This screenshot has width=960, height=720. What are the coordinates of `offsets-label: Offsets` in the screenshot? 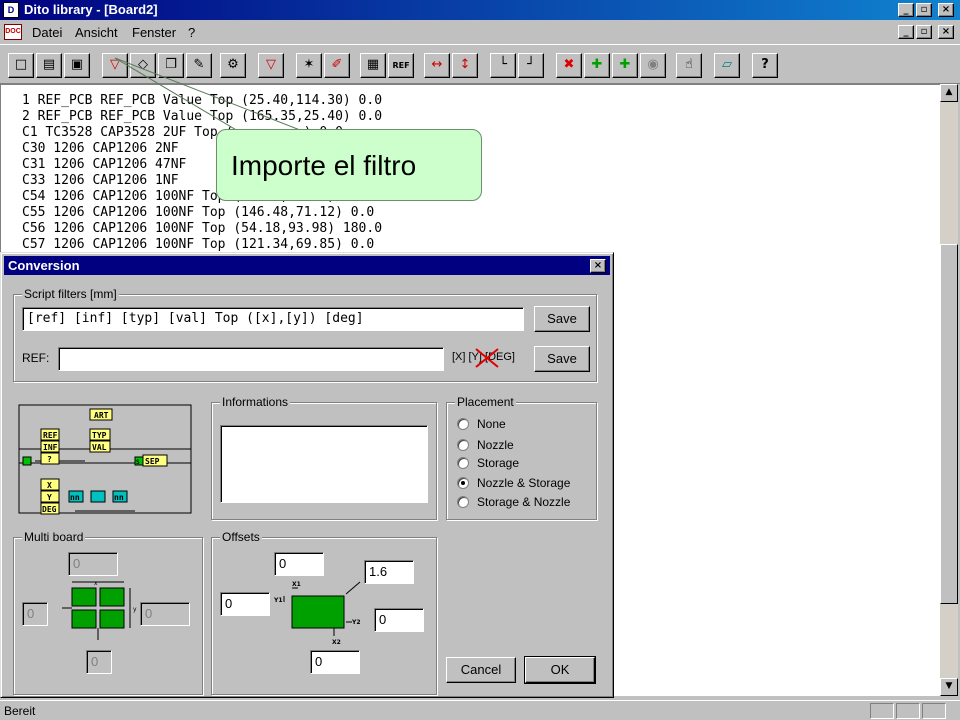 It's located at (241, 537).